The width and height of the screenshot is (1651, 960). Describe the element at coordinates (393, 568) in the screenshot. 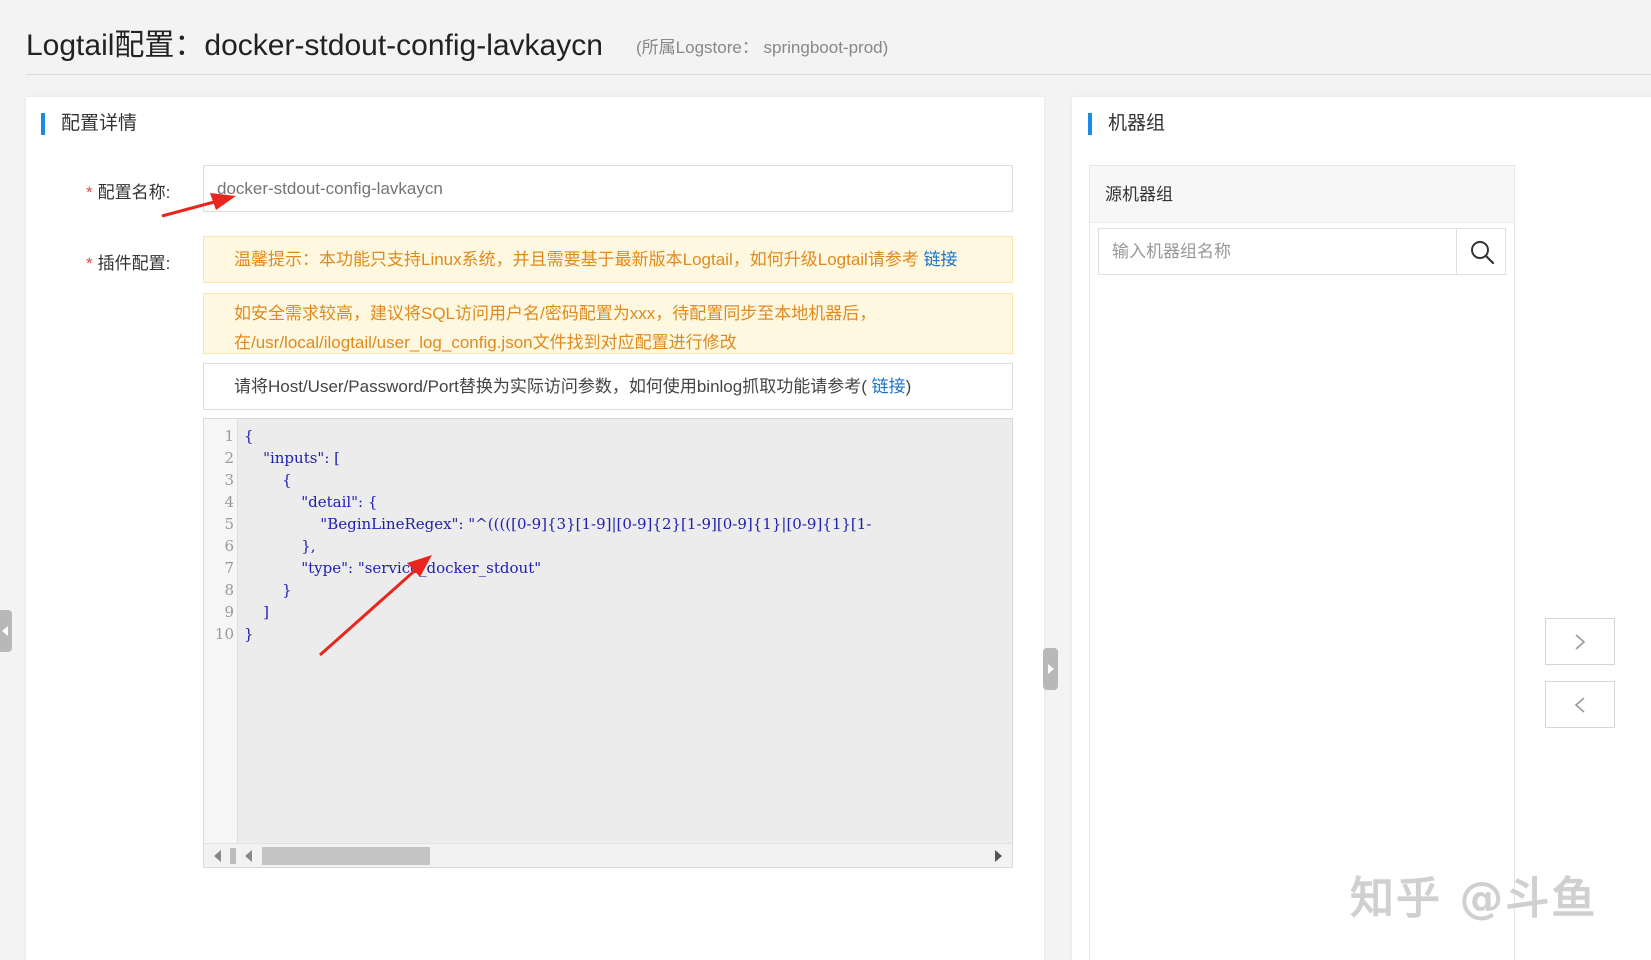

I see `code-line: "type": "service_docker_stdout"` at that location.